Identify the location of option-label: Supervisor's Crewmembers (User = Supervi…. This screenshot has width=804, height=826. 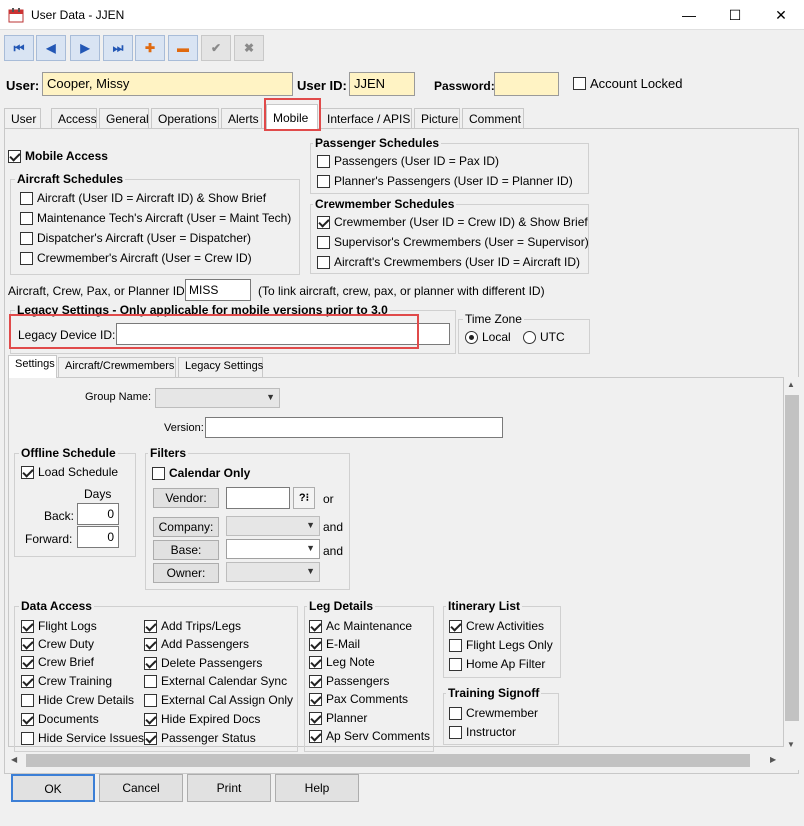
(461, 242).